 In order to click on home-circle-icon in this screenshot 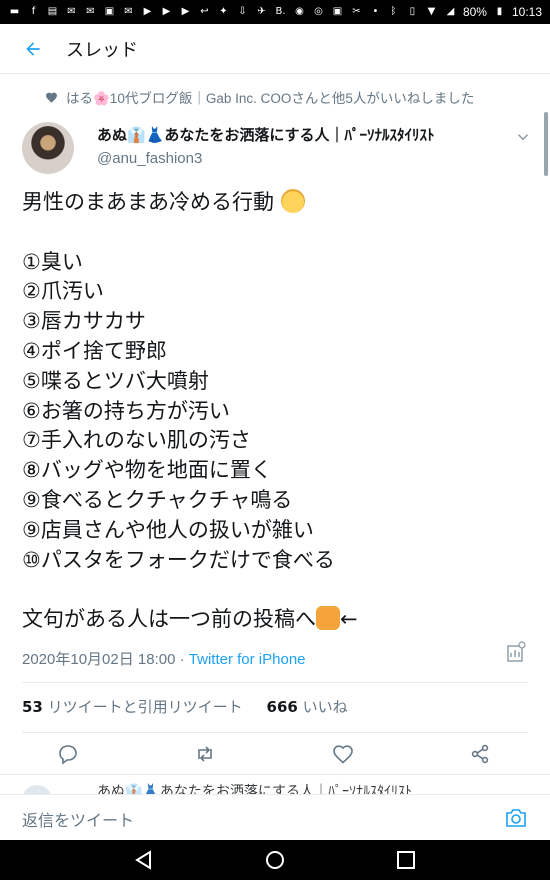, I will do `click(275, 860)`.